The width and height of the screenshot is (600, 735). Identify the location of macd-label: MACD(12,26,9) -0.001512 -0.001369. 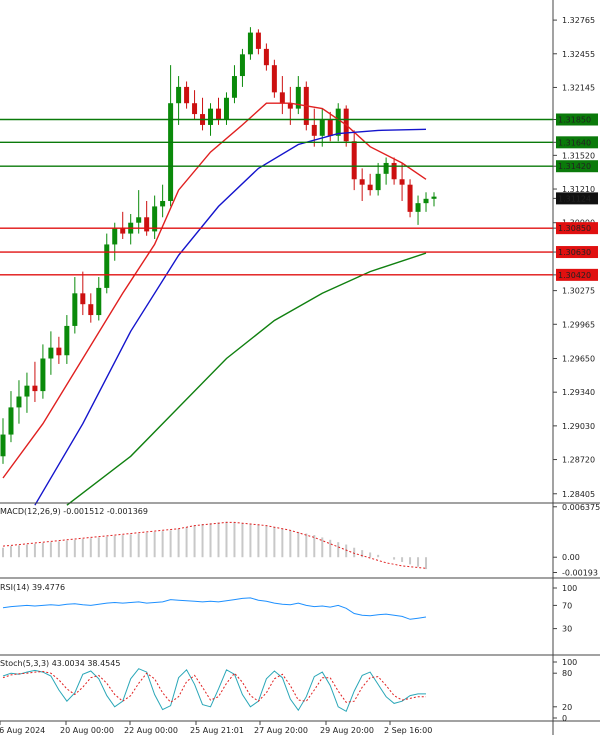
(74, 511).